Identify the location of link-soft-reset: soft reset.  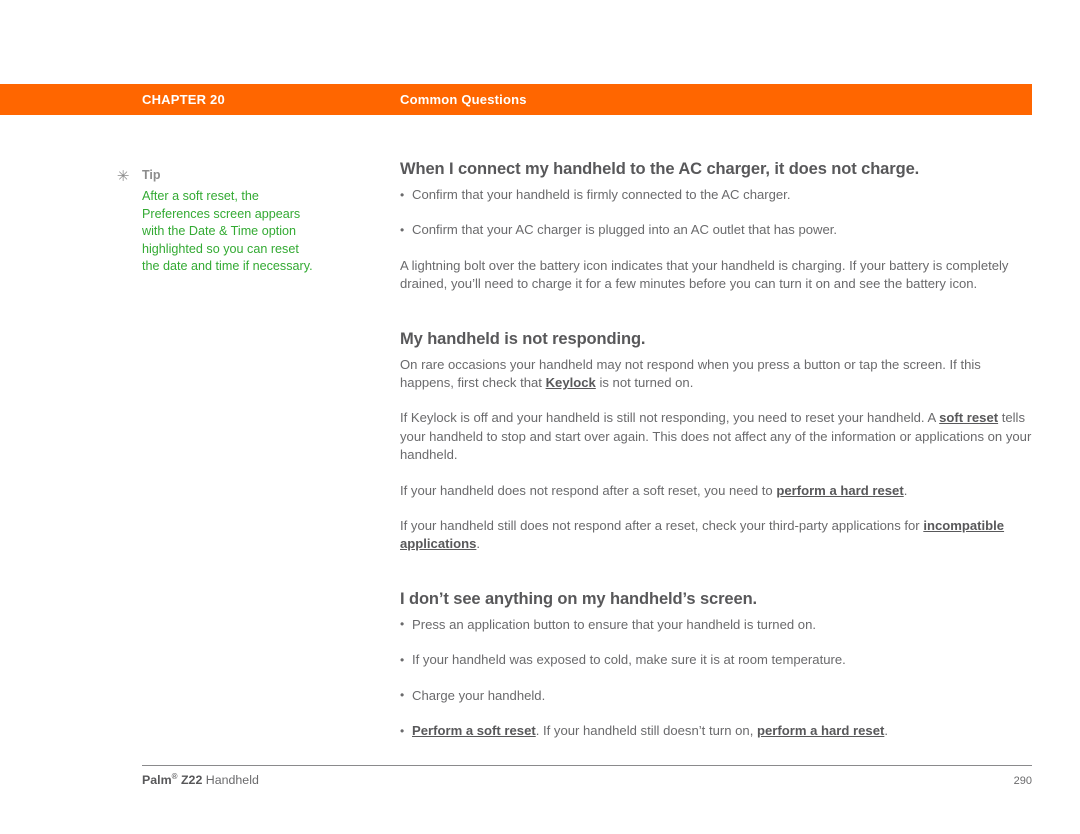
(968, 417).